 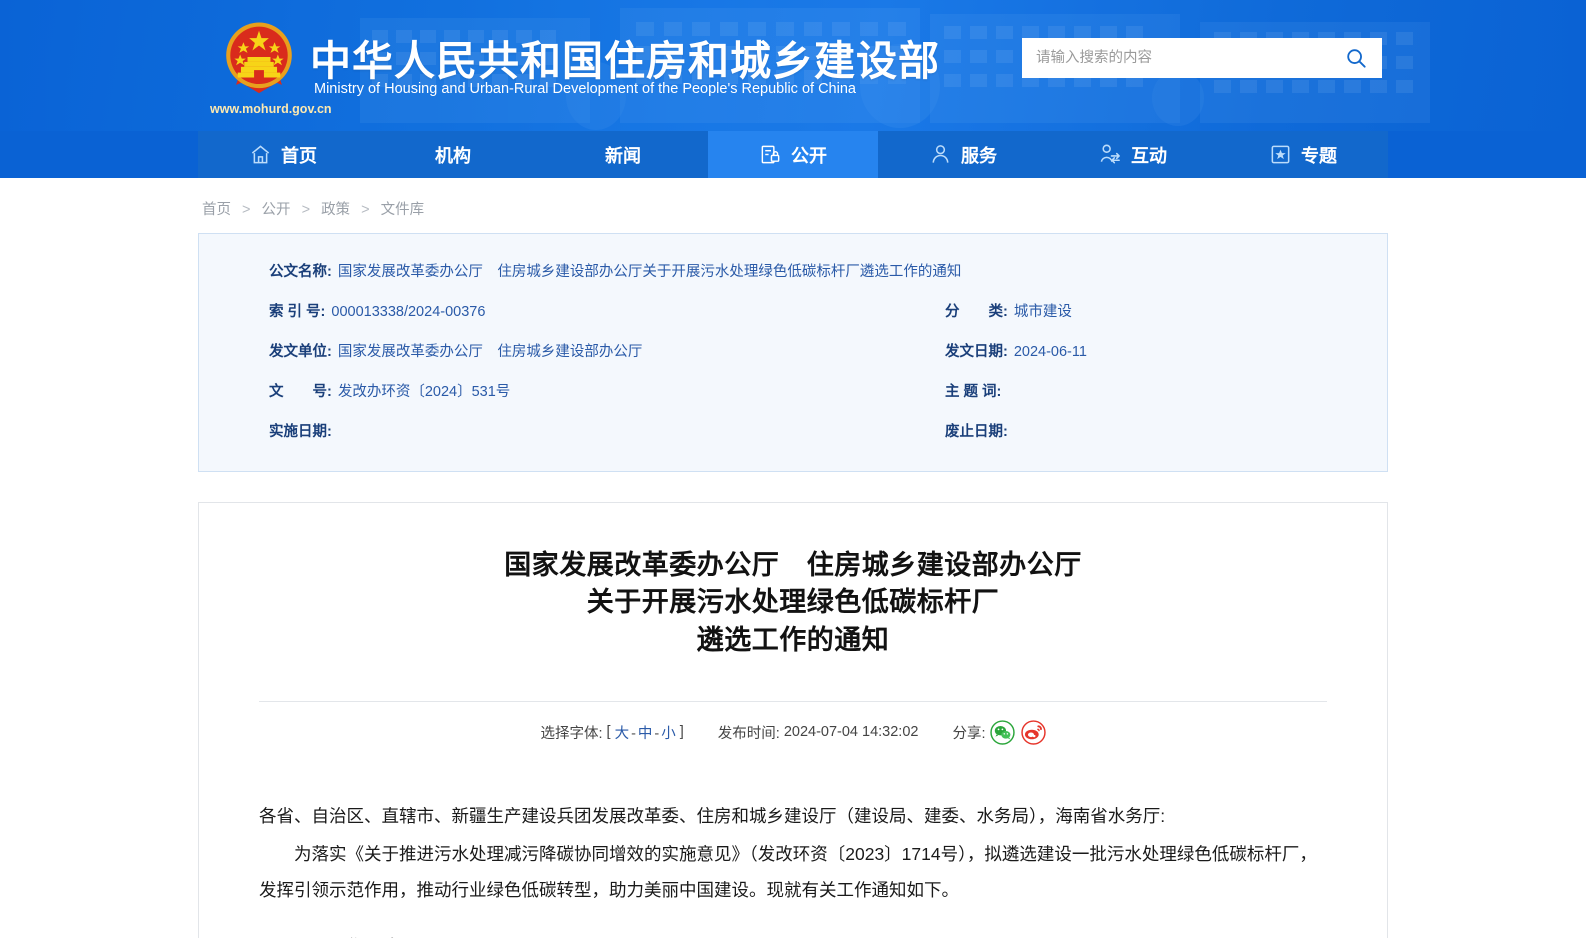 I want to click on font-size-small-button: 小, so click(x=668, y=734).